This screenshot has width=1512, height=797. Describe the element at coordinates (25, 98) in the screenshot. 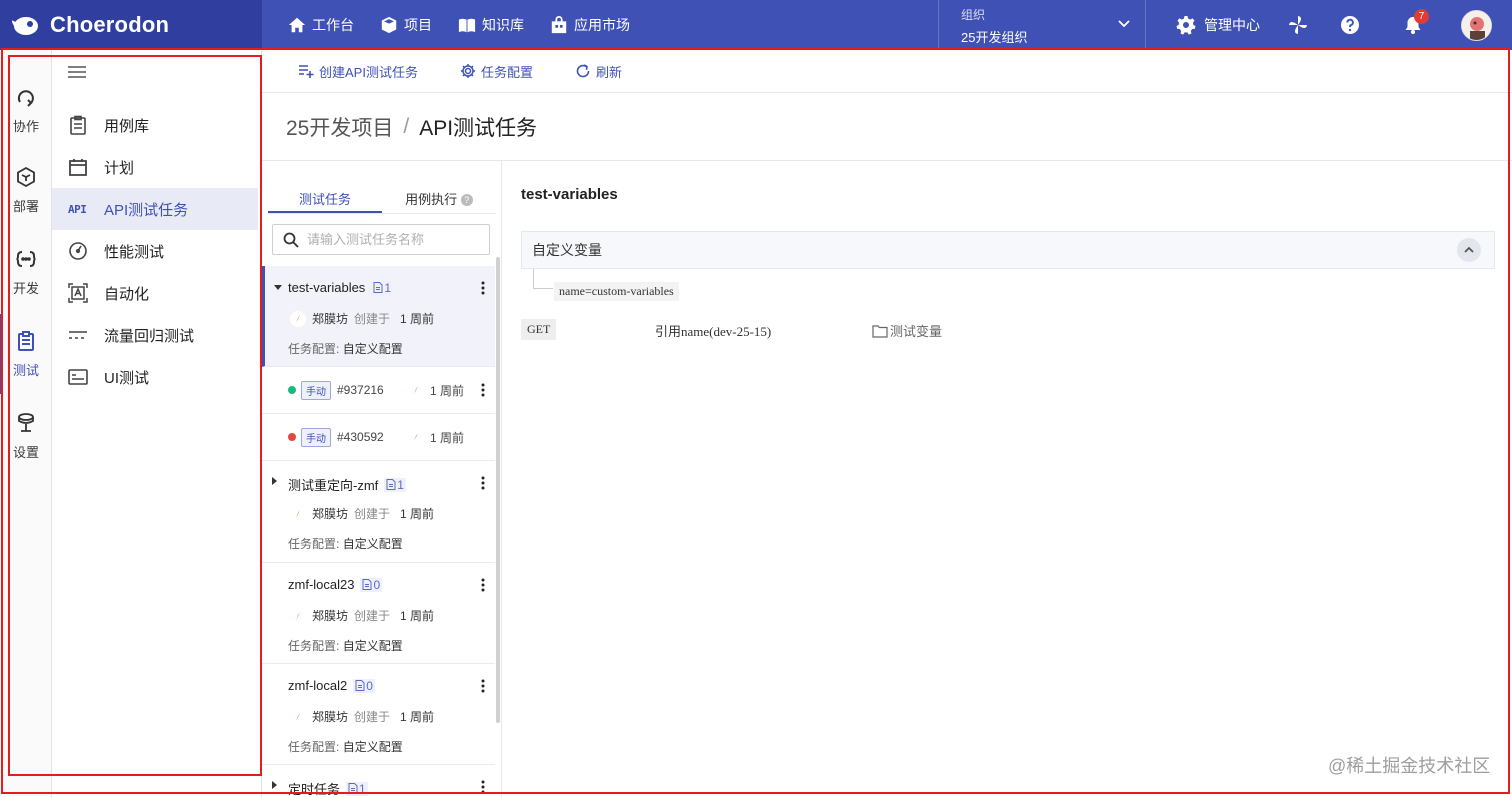

I see `collab-icon` at that location.